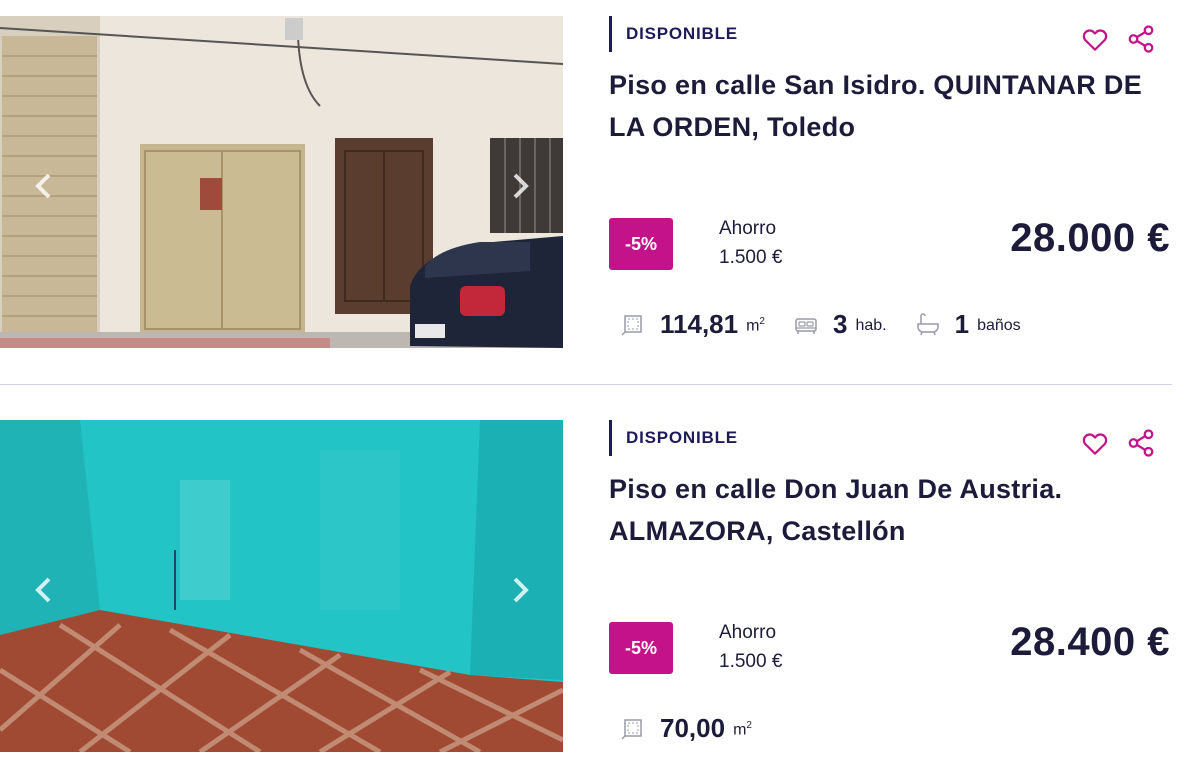 The height and width of the screenshot is (782, 1200). I want to click on bathrooms-value: 1, so click(962, 323).